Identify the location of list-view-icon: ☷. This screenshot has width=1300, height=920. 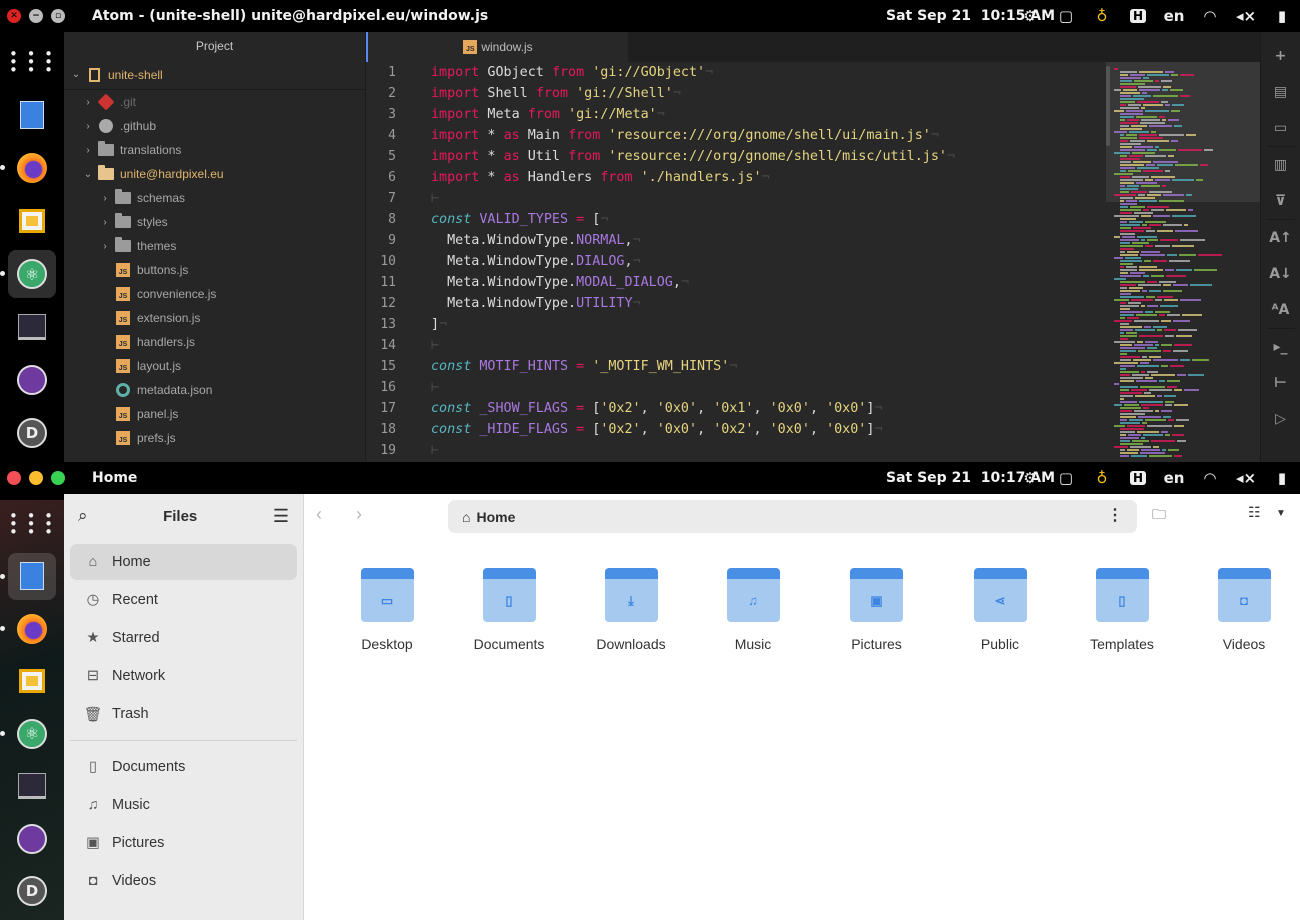
(1254, 512).